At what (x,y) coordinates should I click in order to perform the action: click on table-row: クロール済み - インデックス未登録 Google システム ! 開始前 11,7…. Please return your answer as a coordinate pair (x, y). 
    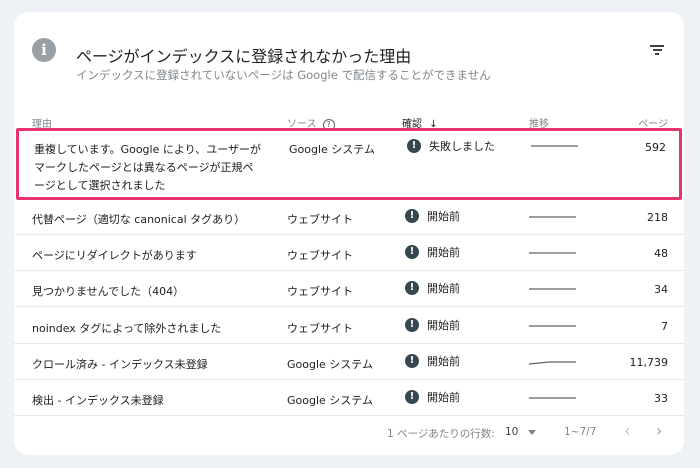
    Looking at the image, I should click on (349, 362).